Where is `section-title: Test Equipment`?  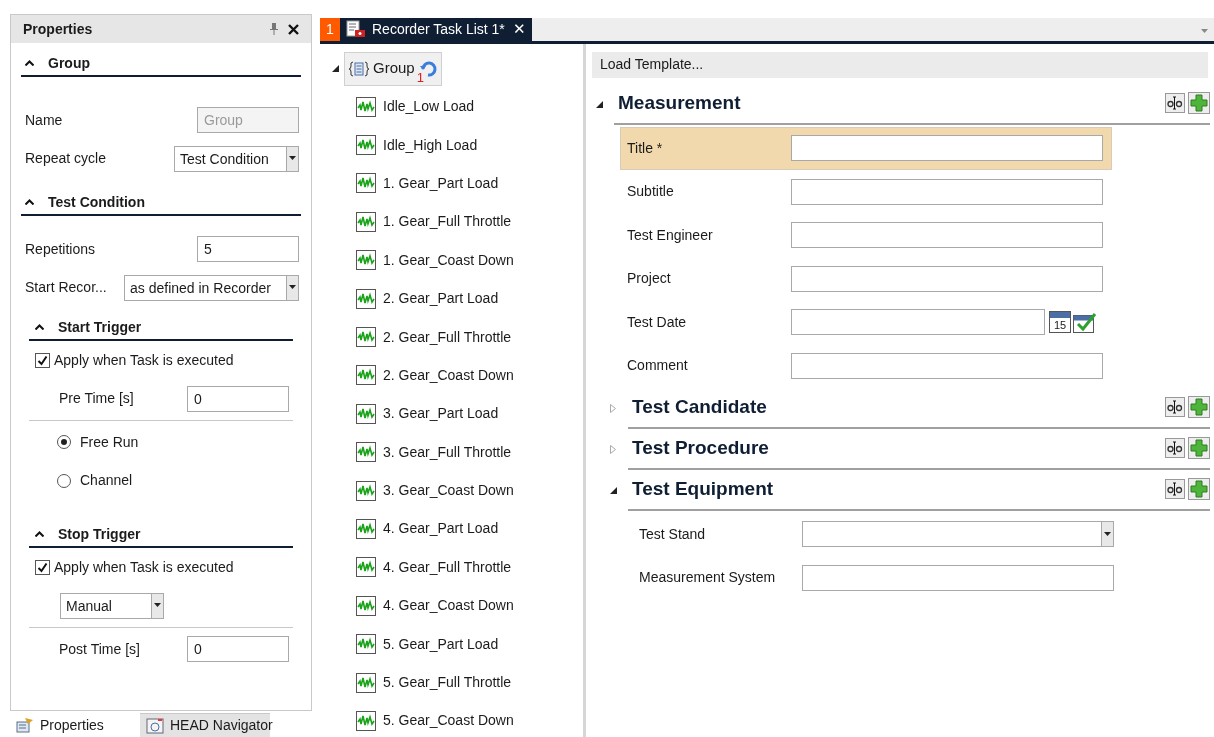
section-title: Test Equipment is located at coordinates (898, 489).